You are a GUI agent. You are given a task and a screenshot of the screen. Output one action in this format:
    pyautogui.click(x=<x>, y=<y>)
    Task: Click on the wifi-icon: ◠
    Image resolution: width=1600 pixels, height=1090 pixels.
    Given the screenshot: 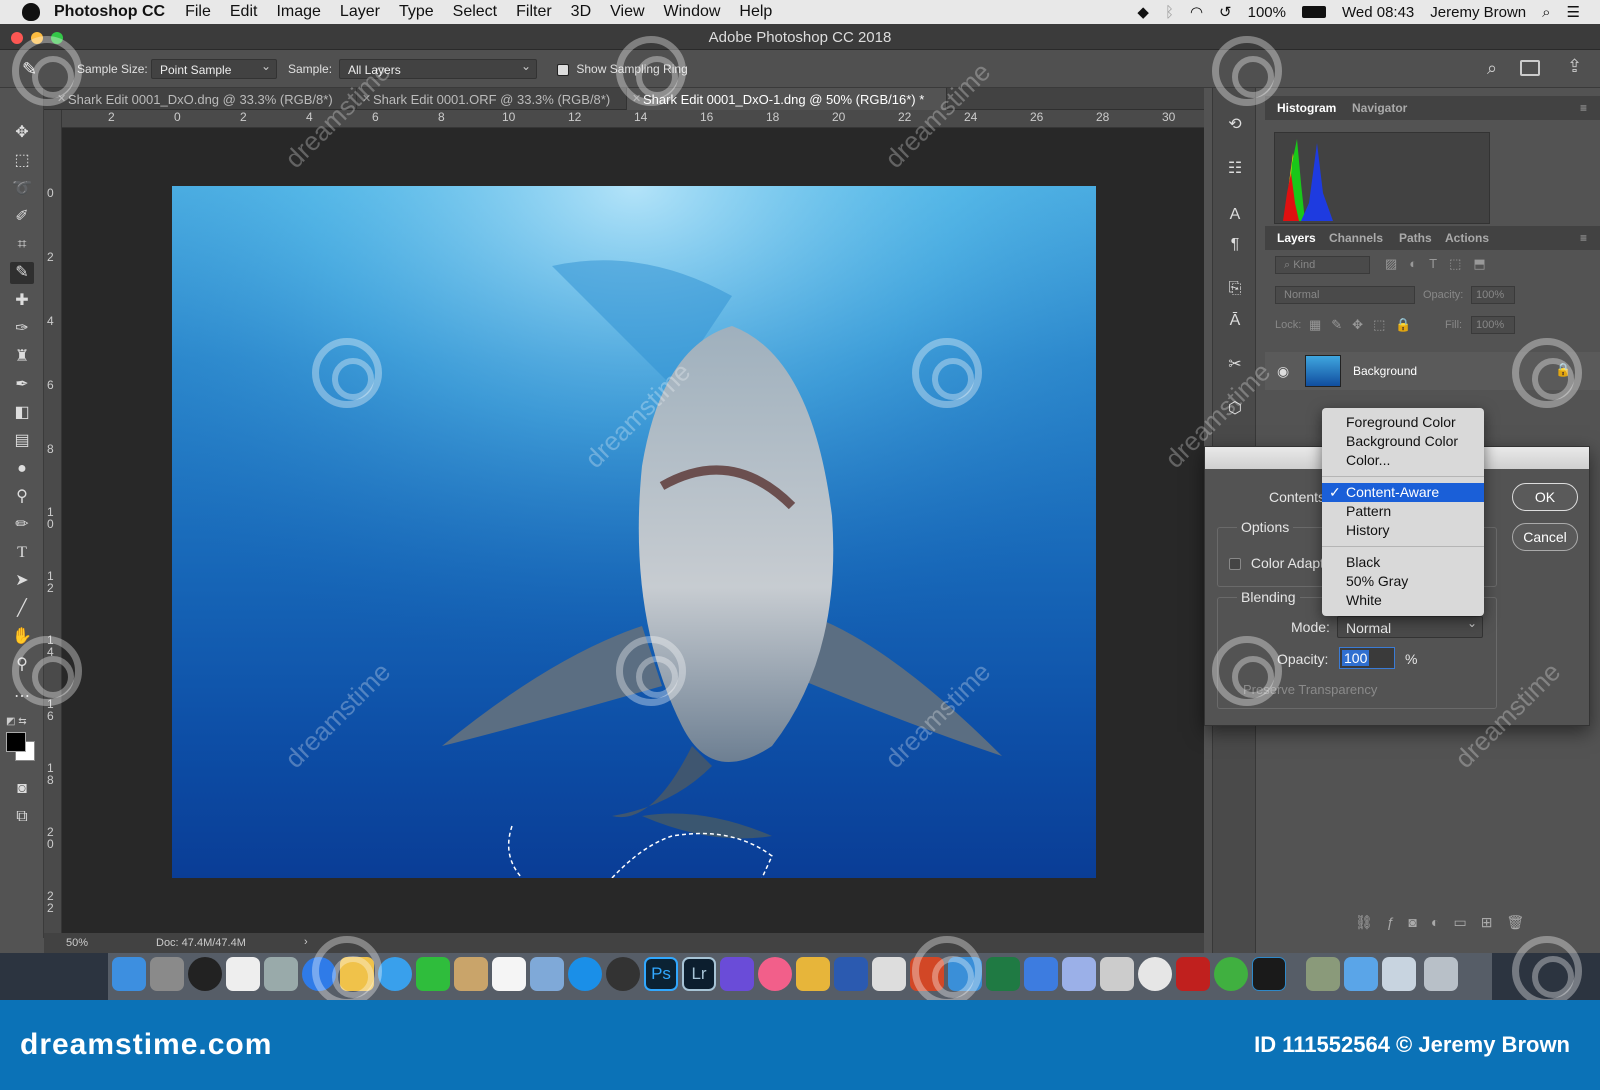 What is the action you would take?
    pyautogui.click(x=1196, y=12)
    